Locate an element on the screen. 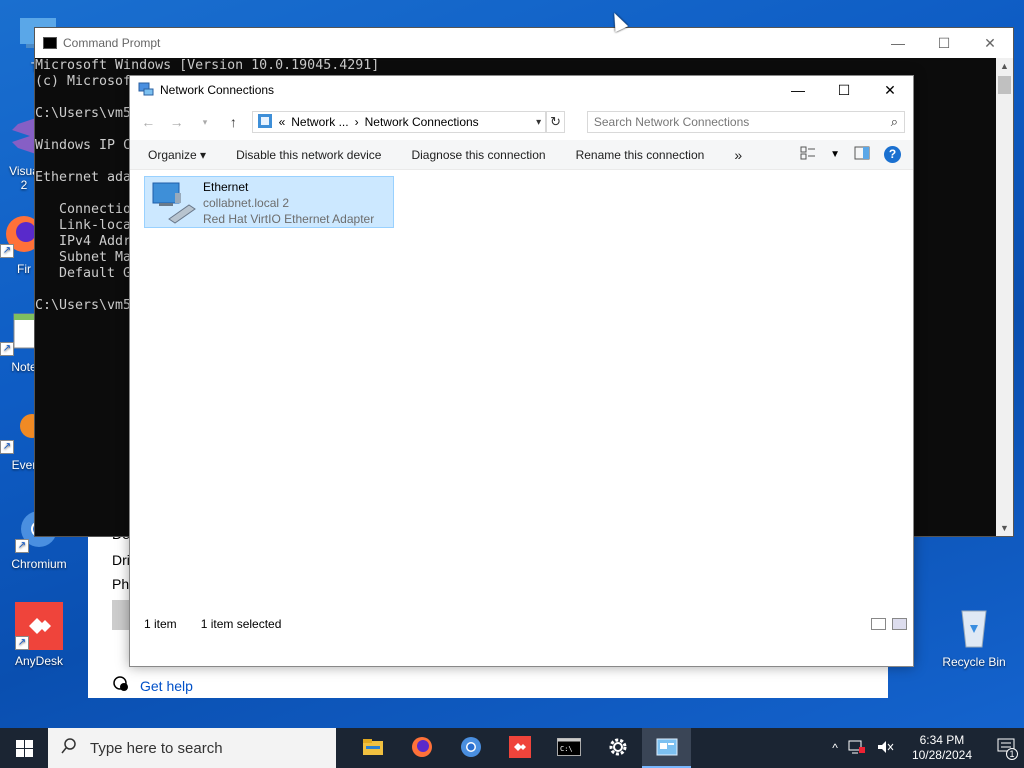  anydesk-icon: ↗ is located at coordinates (39, 626).